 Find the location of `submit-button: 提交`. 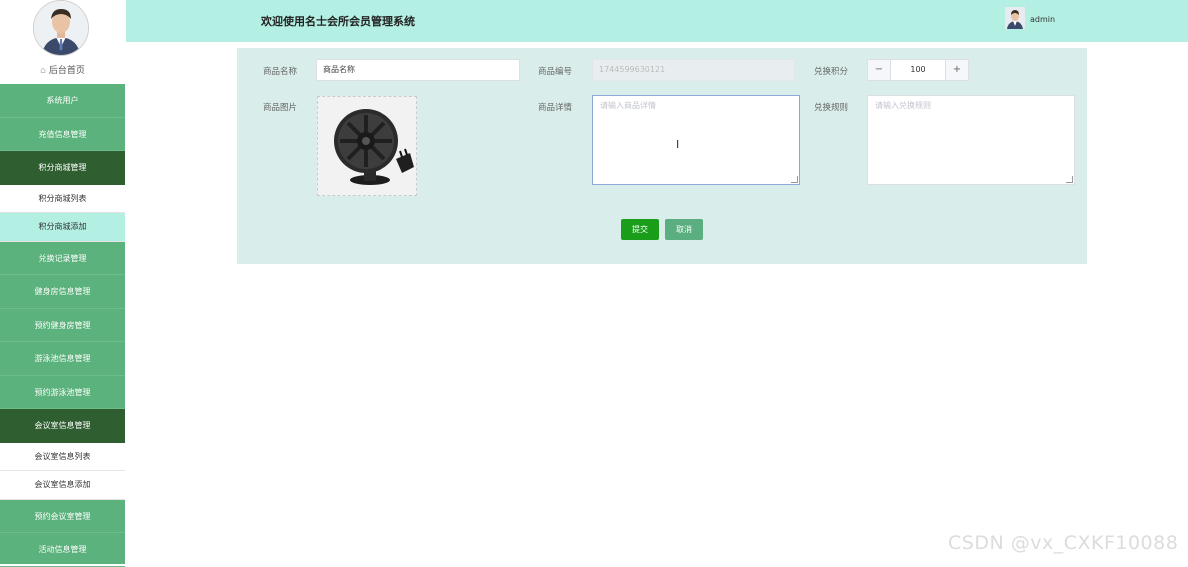

submit-button: 提交 is located at coordinates (640, 229).